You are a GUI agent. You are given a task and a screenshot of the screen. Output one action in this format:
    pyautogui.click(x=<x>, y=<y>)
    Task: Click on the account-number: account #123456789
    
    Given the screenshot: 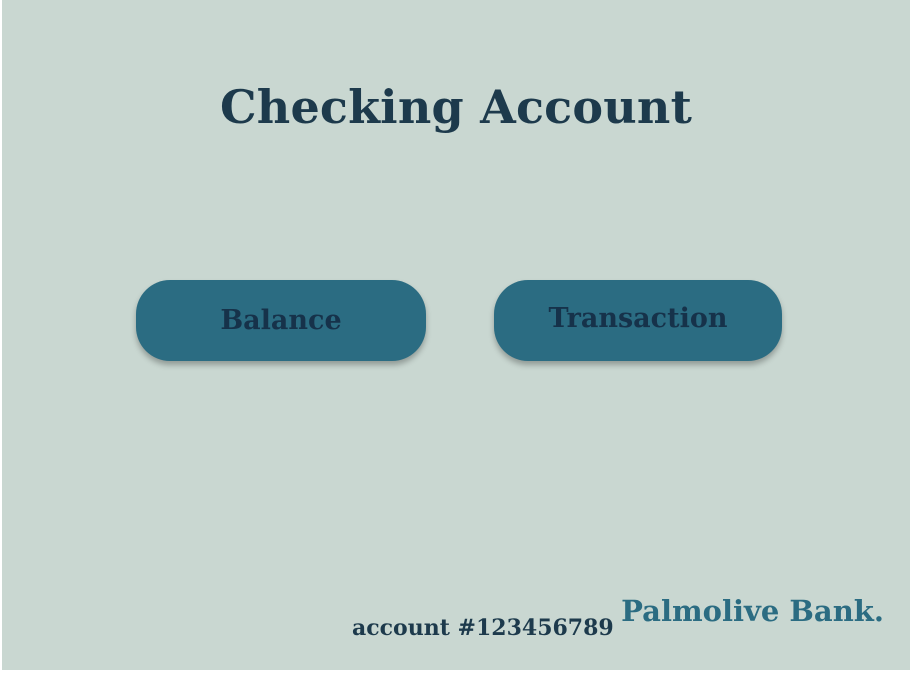 What is the action you would take?
    pyautogui.click(x=483, y=628)
    